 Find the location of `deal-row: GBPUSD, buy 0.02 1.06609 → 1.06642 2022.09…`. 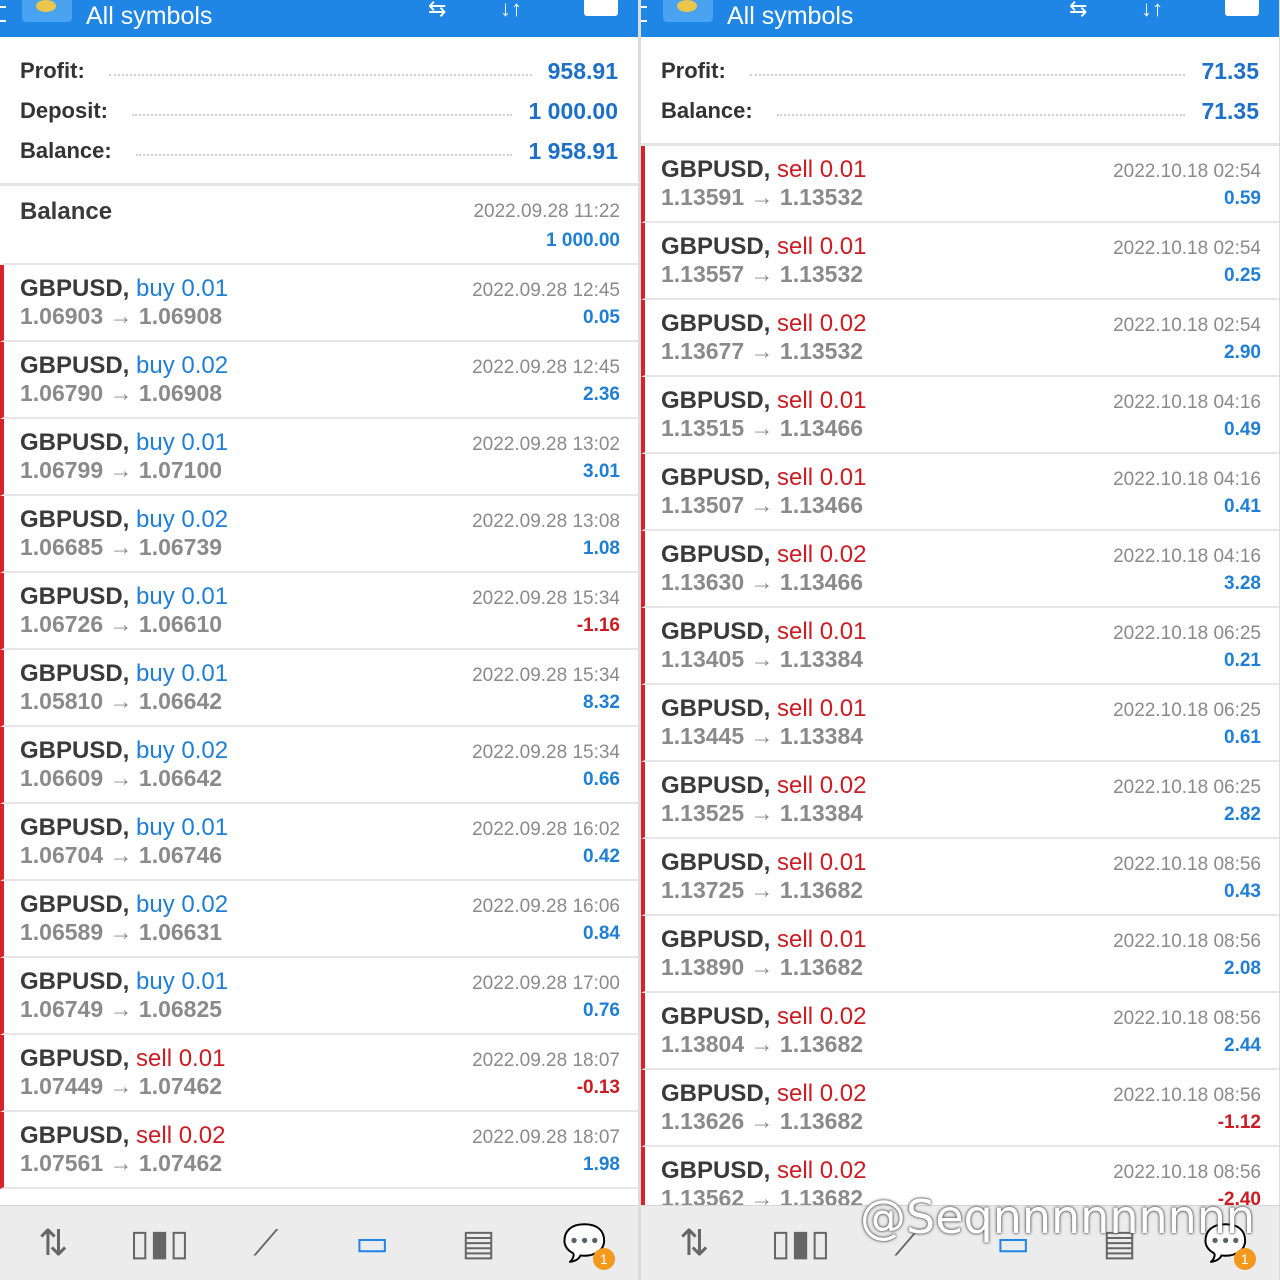

deal-row: GBPUSD, buy 0.02 1.06609 → 1.06642 2022.09… is located at coordinates (319, 765).